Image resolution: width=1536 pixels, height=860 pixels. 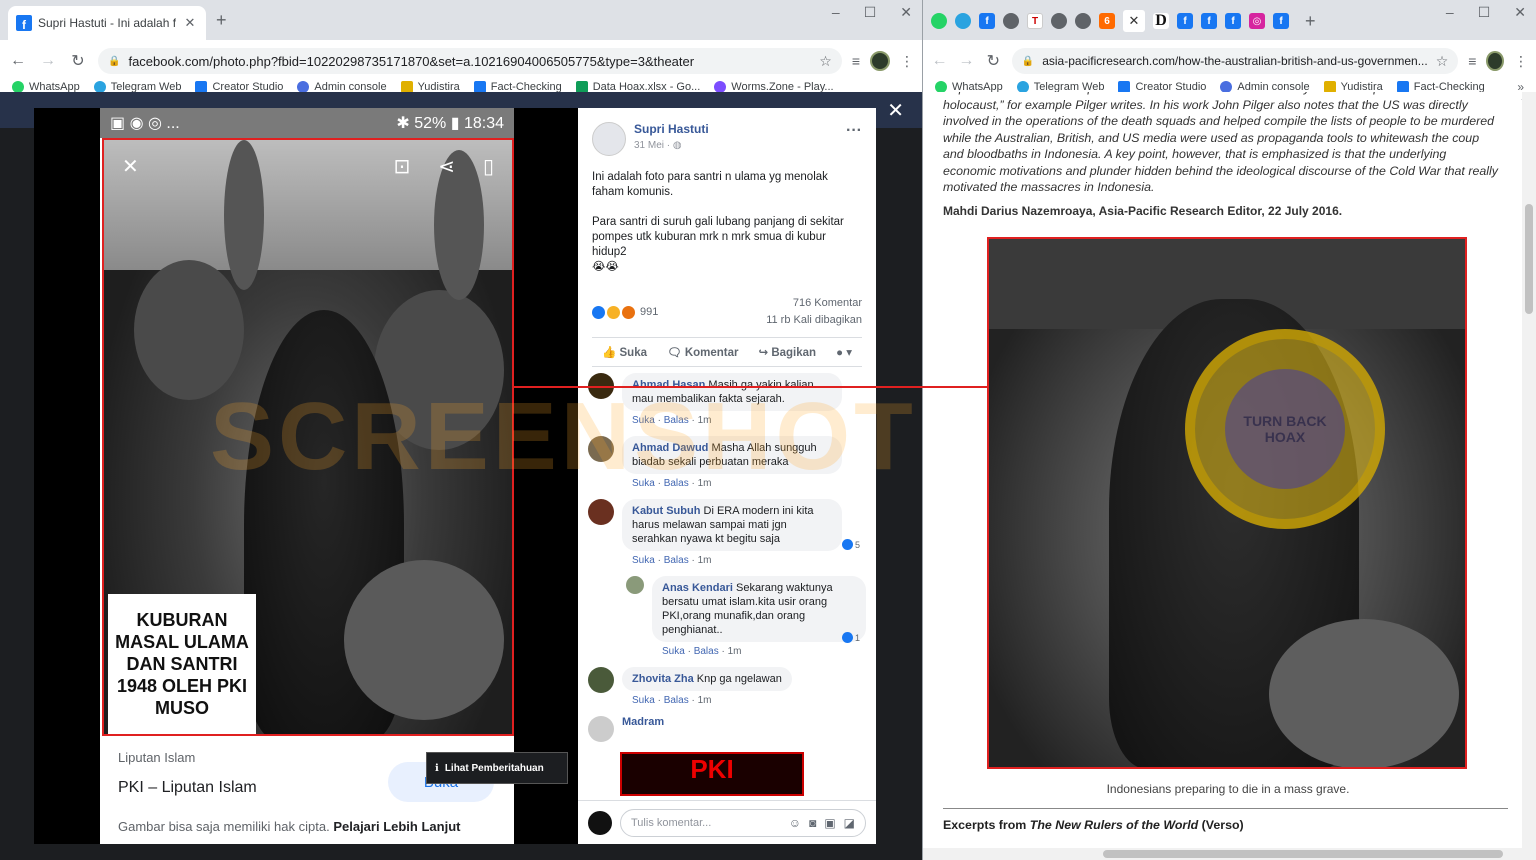 I want to click on comment-like-count: 1, so click(x=850, y=637).